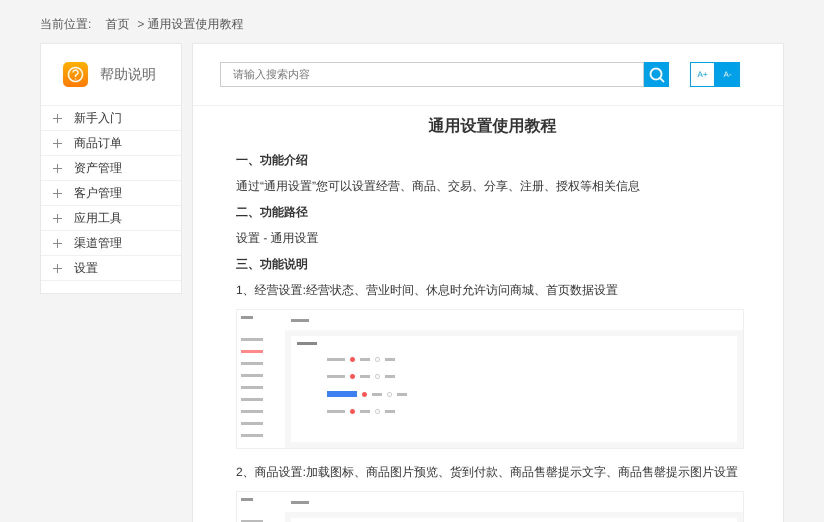 The image size is (824, 522). What do you see at coordinates (66, 24) in the screenshot?
I see `breadcrumb-label: 当前位置:` at bounding box center [66, 24].